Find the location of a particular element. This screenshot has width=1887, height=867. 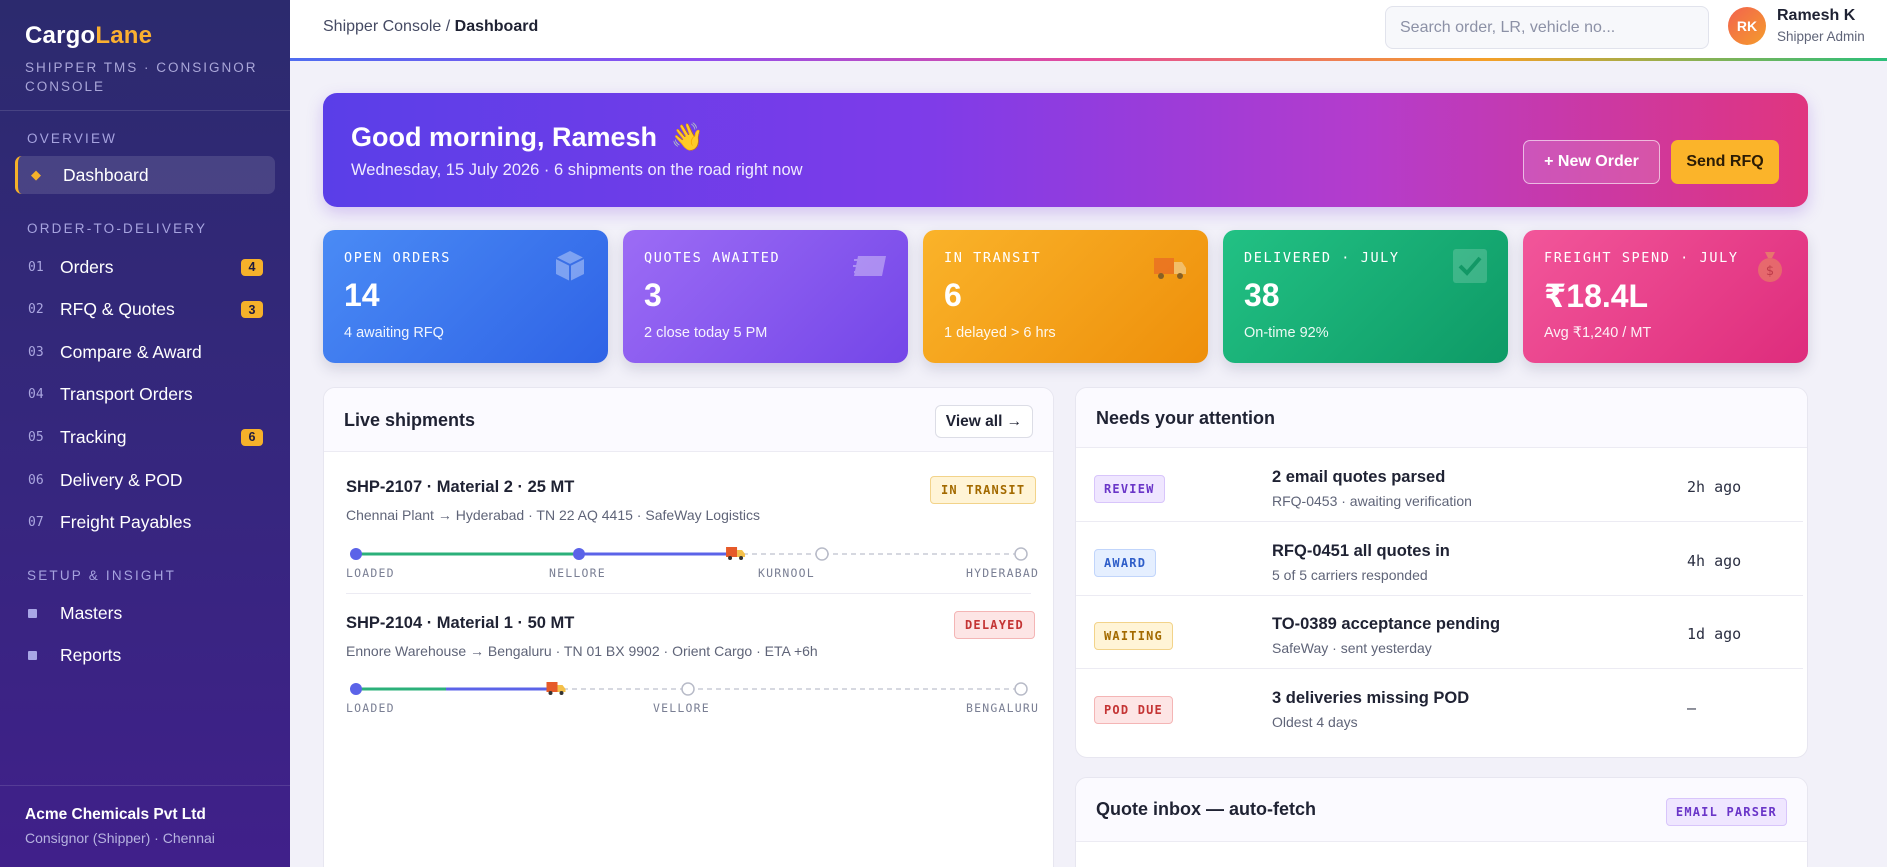

sidebar-item-reports: Reports is located at coordinates (145, 655).